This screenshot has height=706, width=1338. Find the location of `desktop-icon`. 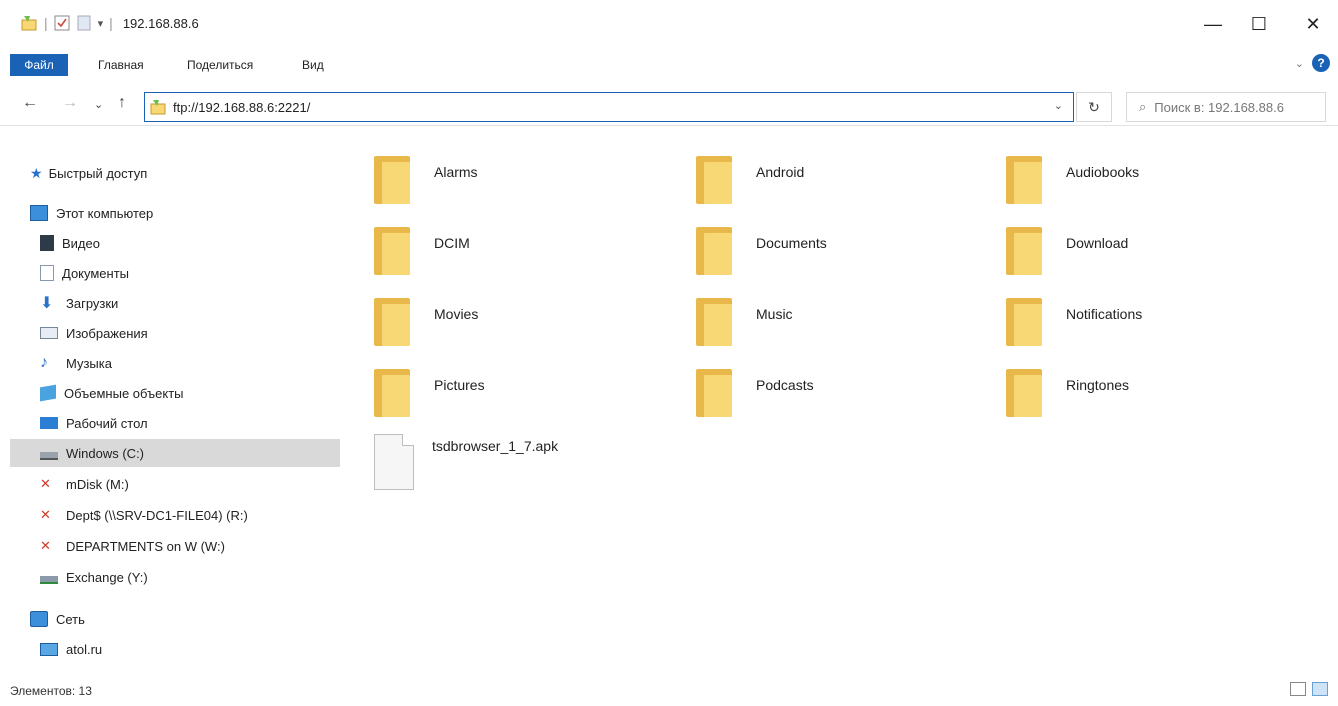

desktop-icon is located at coordinates (49, 423).